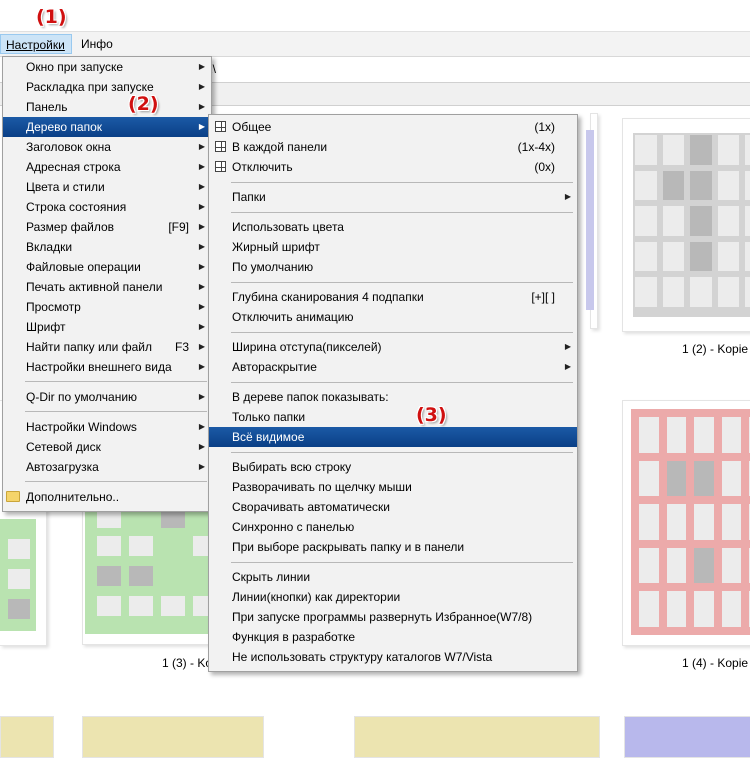  What do you see at coordinates (393, 467) in the screenshot?
I see `menu-item-select-row: Выбирать всю строку` at bounding box center [393, 467].